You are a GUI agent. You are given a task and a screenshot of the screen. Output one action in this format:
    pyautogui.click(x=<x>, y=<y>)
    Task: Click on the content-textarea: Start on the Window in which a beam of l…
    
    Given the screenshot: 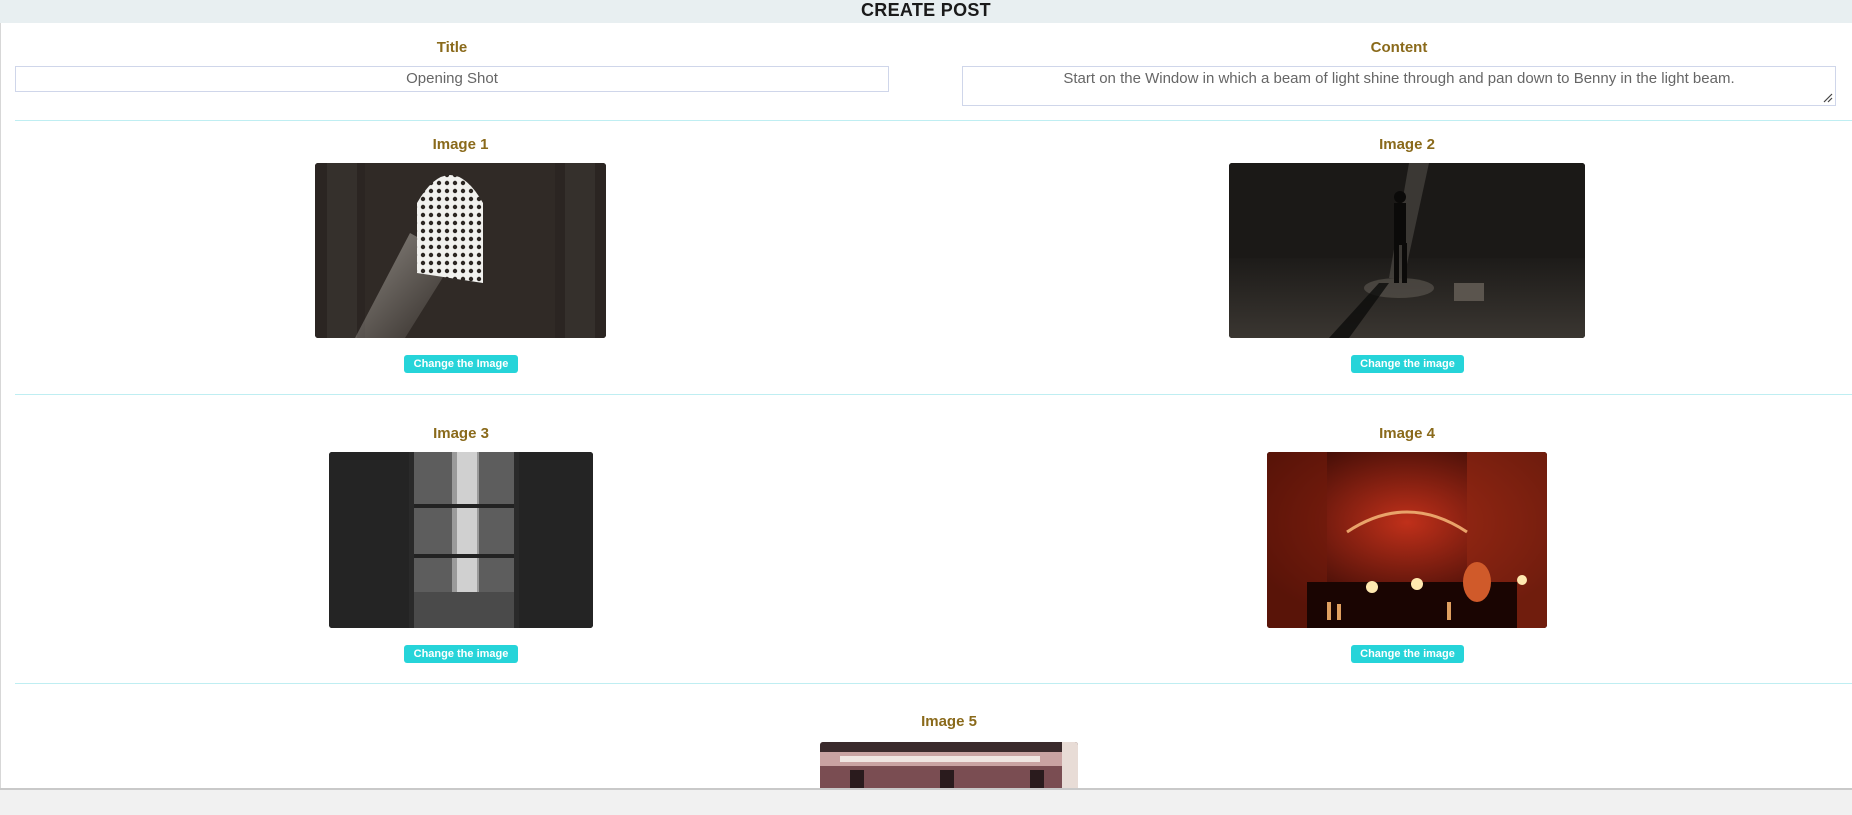 What is the action you would take?
    pyautogui.click(x=1399, y=86)
    